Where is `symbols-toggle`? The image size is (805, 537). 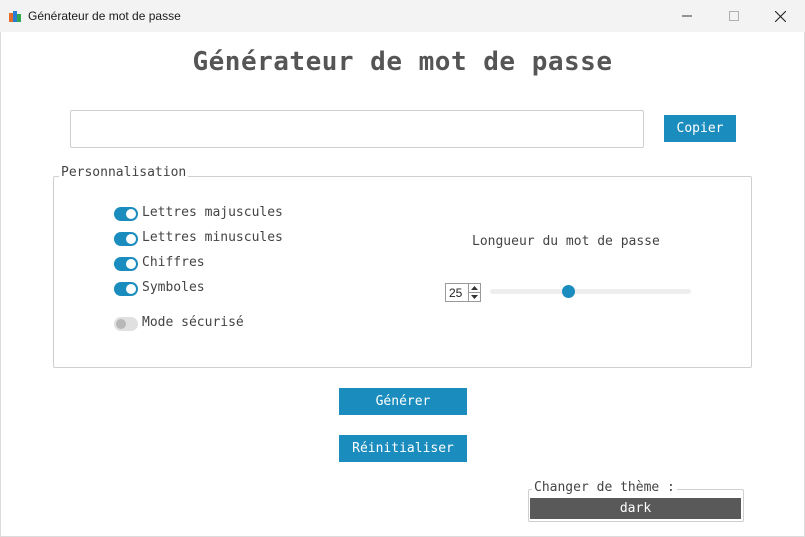 symbols-toggle is located at coordinates (126, 289).